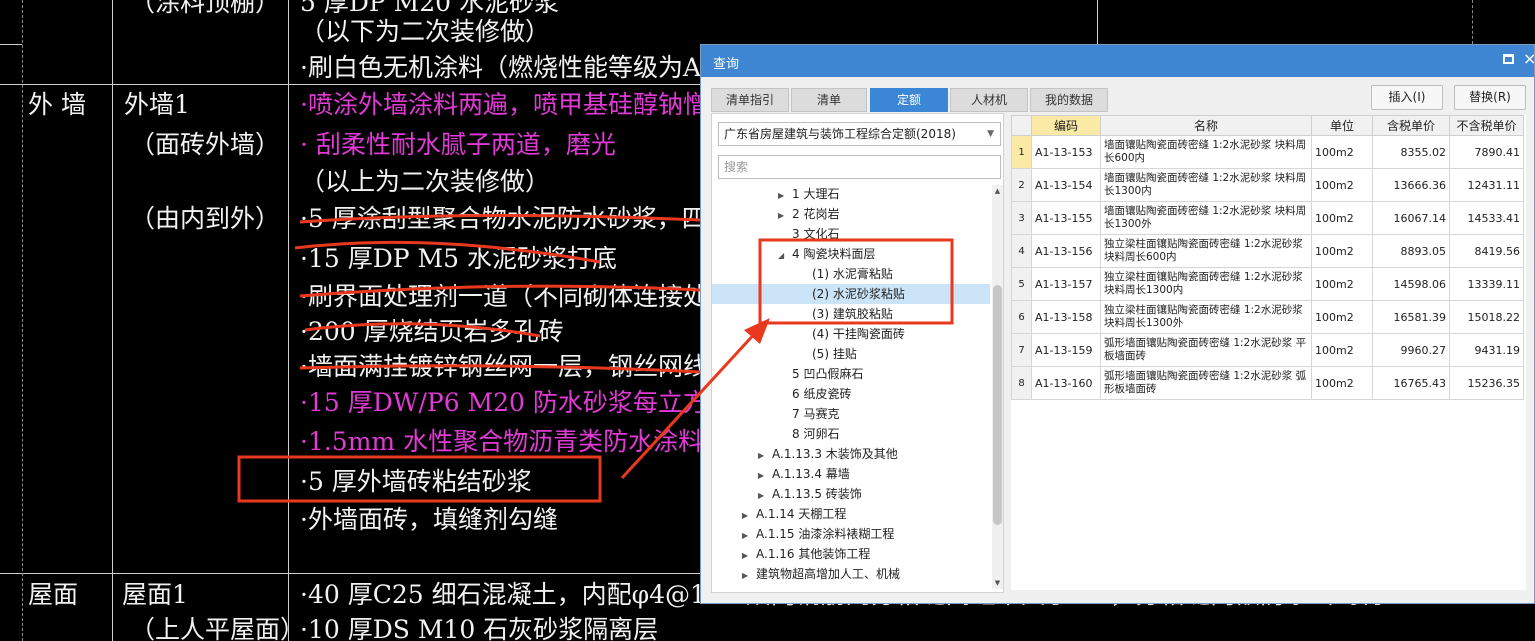  I want to click on column-header-tax-price: 含税单价, so click(1411, 125).